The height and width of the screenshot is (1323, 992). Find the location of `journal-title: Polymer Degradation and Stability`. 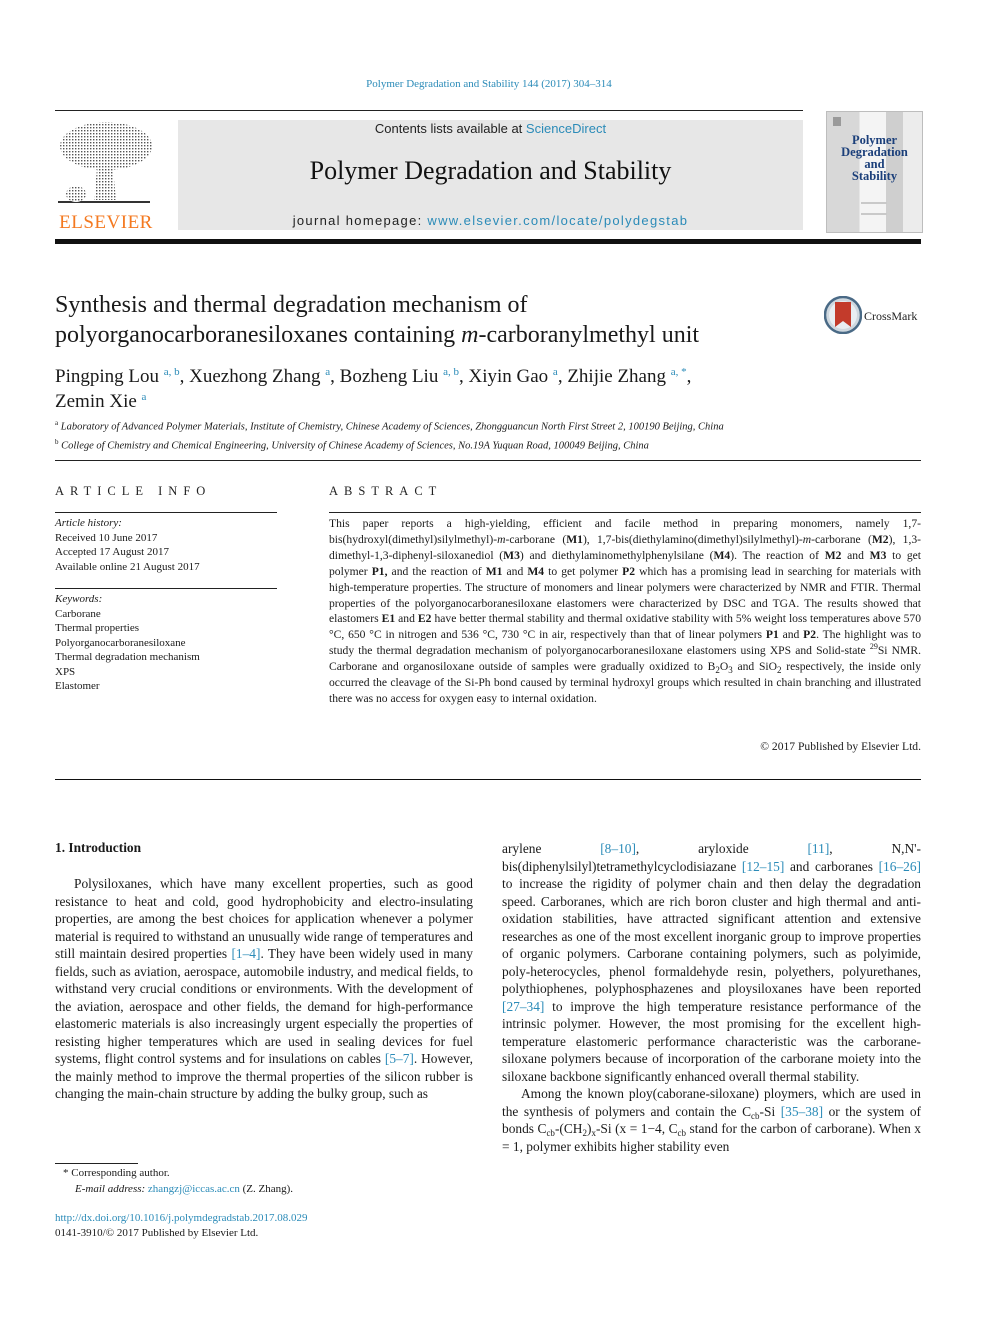

journal-title: Polymer Degradation and Stability is located at coordinates (490, 170).